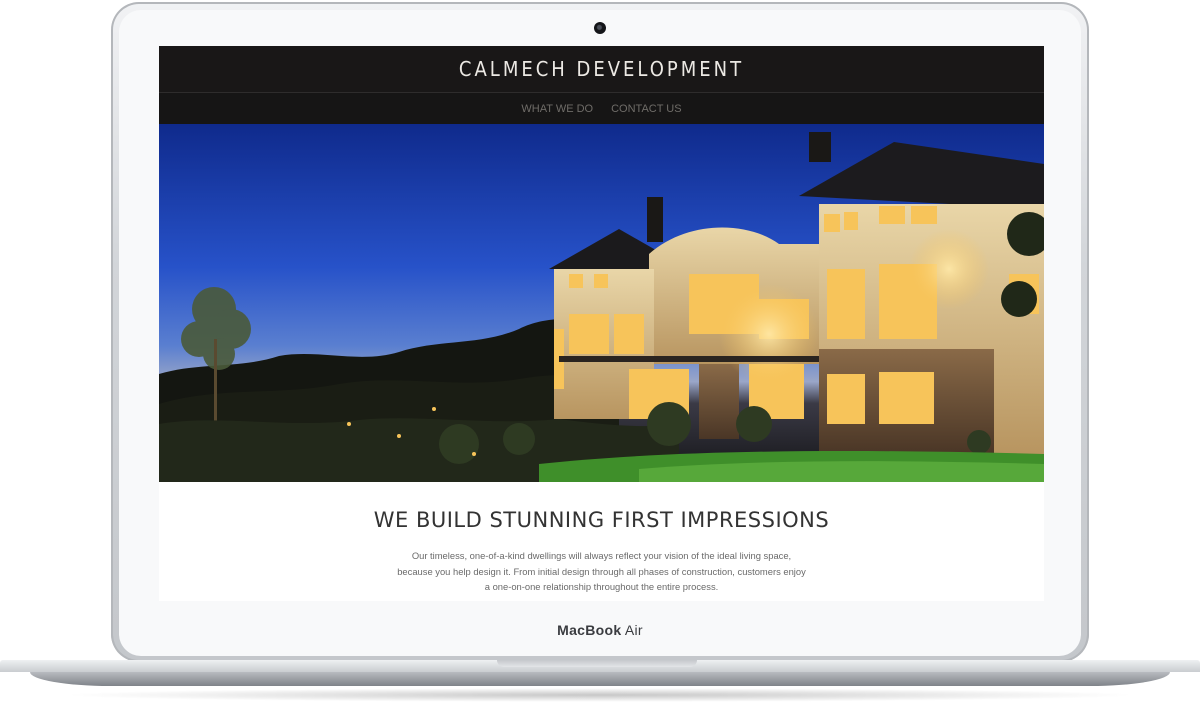  Describe the element at coordinates (600, 695) in the screenshot. I see `laptop-shadow` at that location.